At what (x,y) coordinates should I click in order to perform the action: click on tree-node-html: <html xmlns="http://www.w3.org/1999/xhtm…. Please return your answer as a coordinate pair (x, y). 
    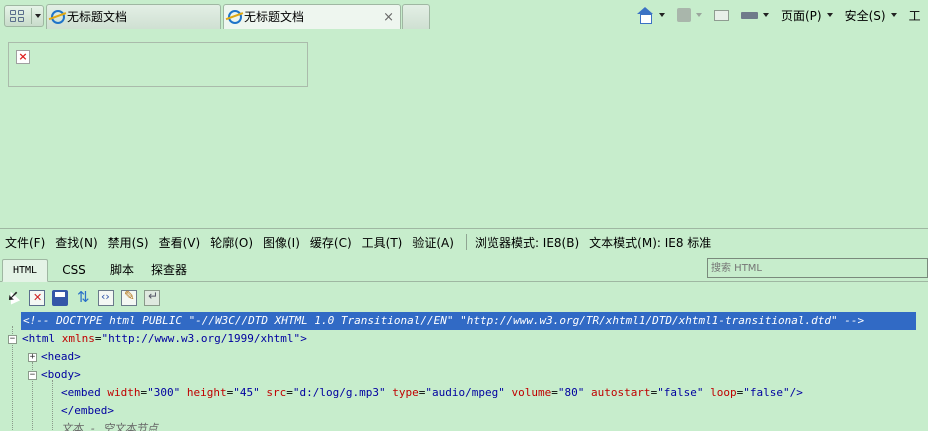
    Looking at the image, I should click on (164, 339).